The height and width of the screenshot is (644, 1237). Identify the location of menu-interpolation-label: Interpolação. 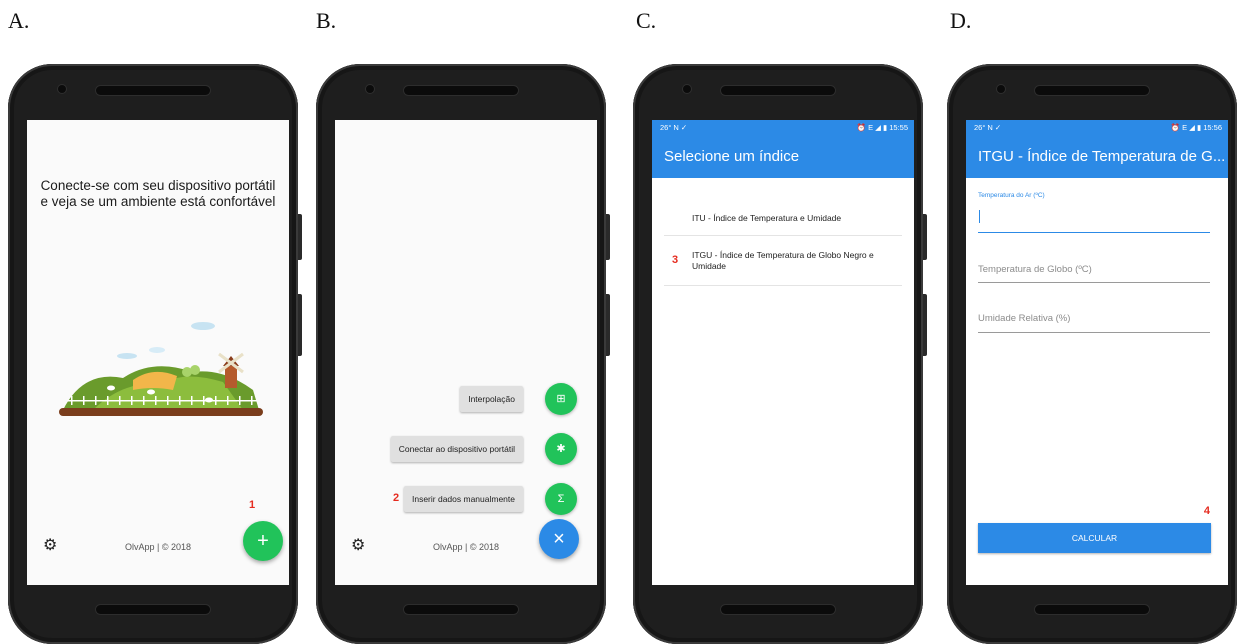
(491, 399).